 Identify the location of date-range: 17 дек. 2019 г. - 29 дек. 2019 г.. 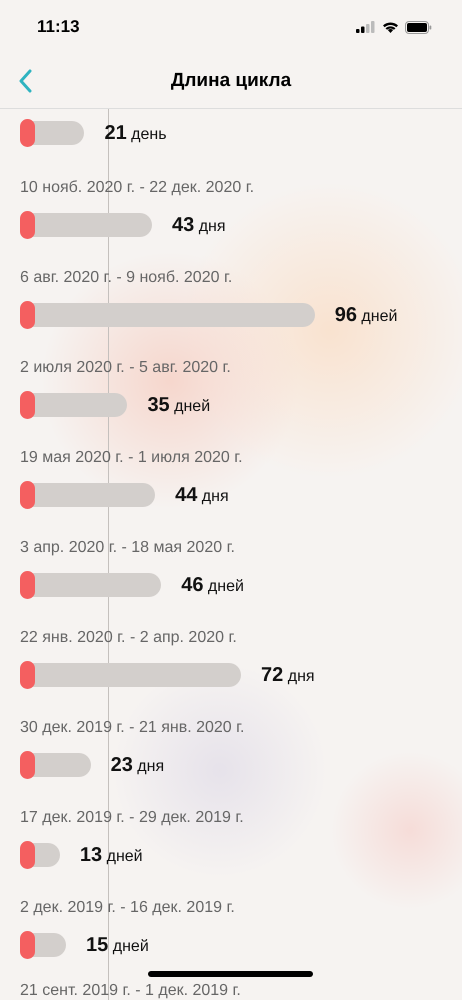
(132, 818).